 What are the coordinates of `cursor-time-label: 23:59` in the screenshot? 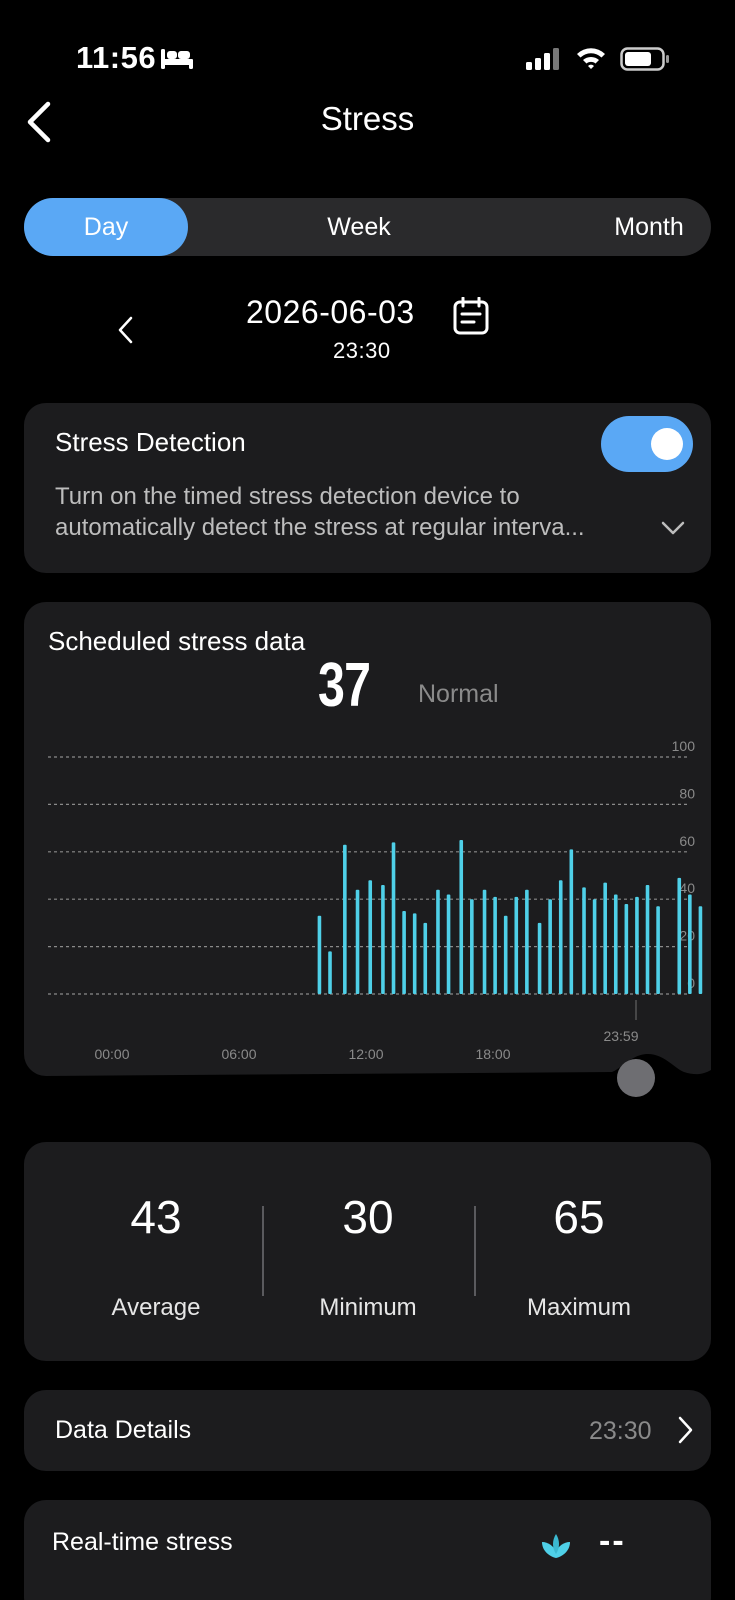 It's located at (620, 1036).